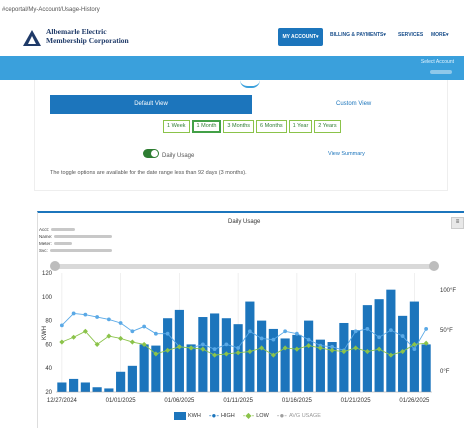 The image size is (464, 428). I want to click on legend-high: -●- HIGH, so click(222, 415).